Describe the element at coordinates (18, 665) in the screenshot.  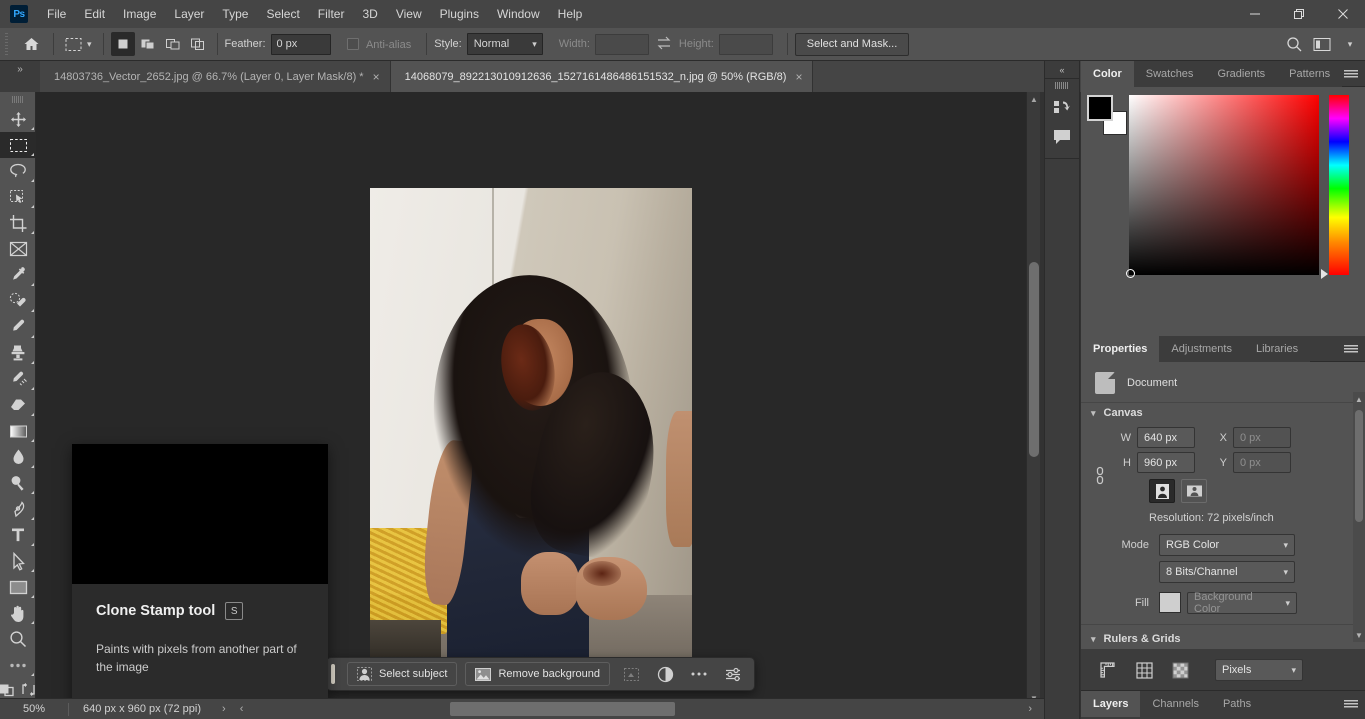
I see `edit-toolbar-tool` at that location.